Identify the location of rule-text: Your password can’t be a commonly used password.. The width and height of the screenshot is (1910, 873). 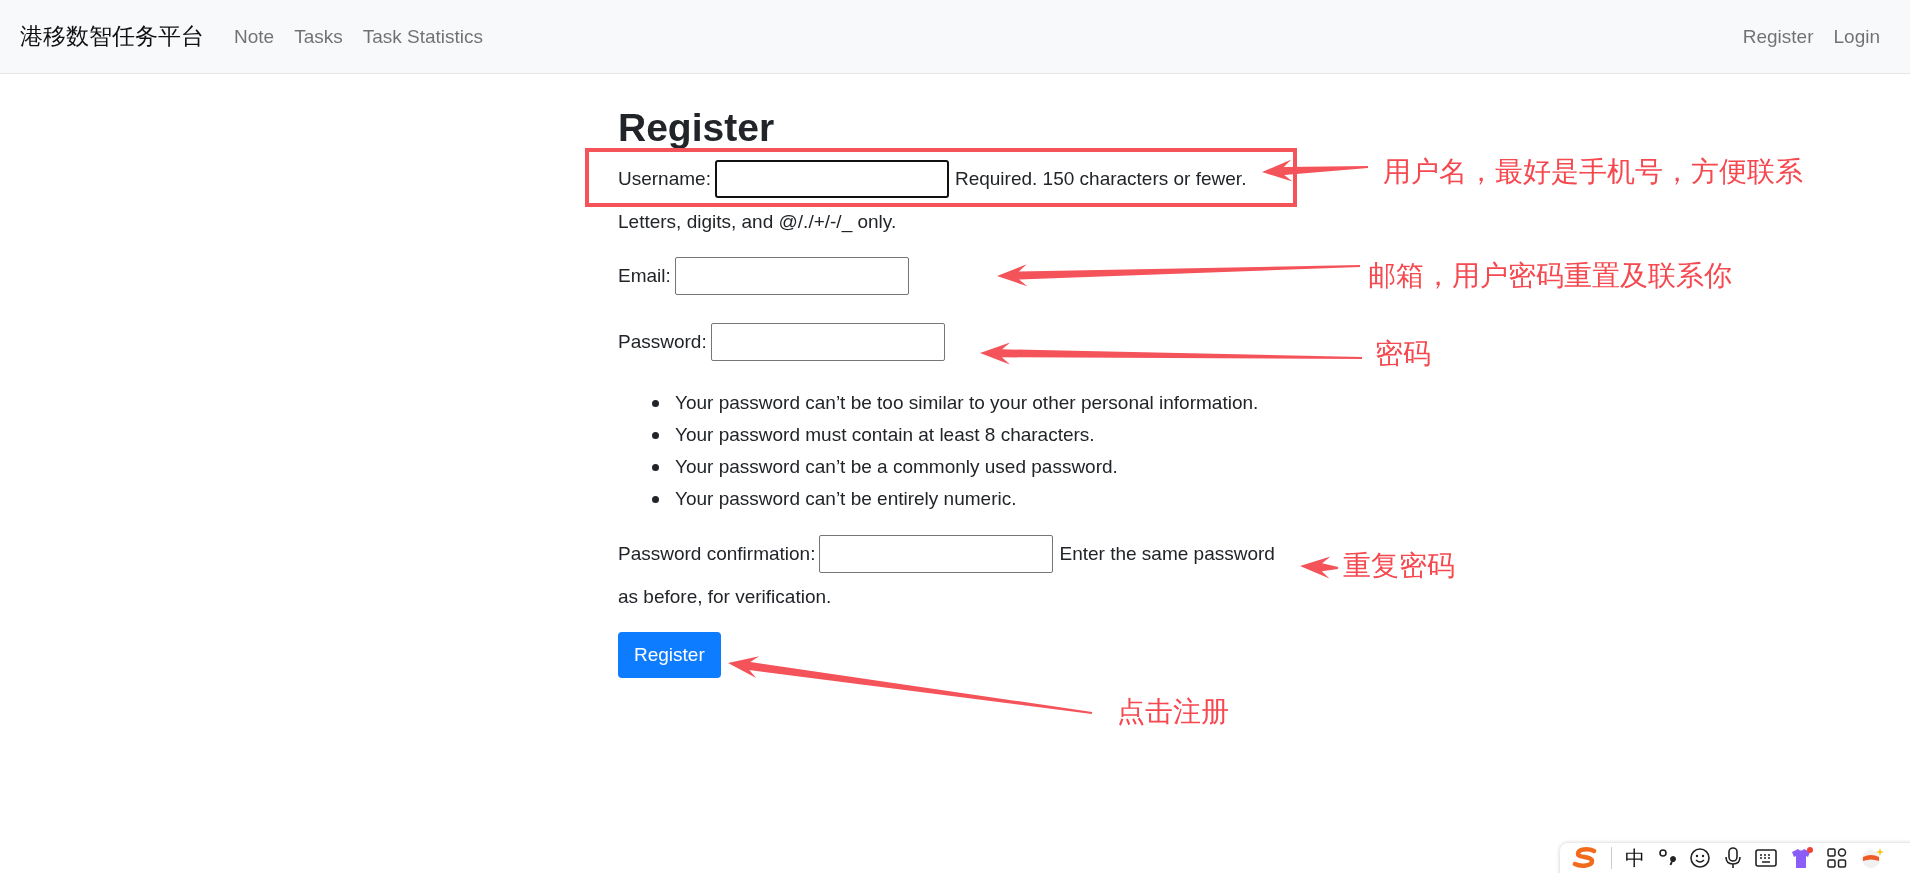
(896, 467).